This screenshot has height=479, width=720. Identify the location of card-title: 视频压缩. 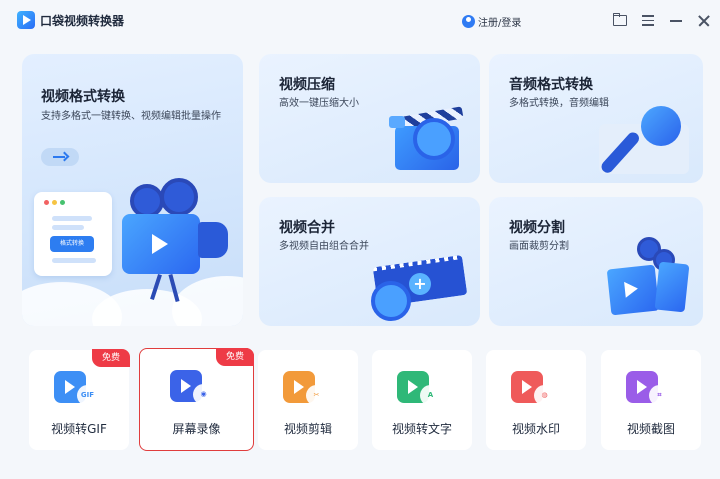
(307, 85).